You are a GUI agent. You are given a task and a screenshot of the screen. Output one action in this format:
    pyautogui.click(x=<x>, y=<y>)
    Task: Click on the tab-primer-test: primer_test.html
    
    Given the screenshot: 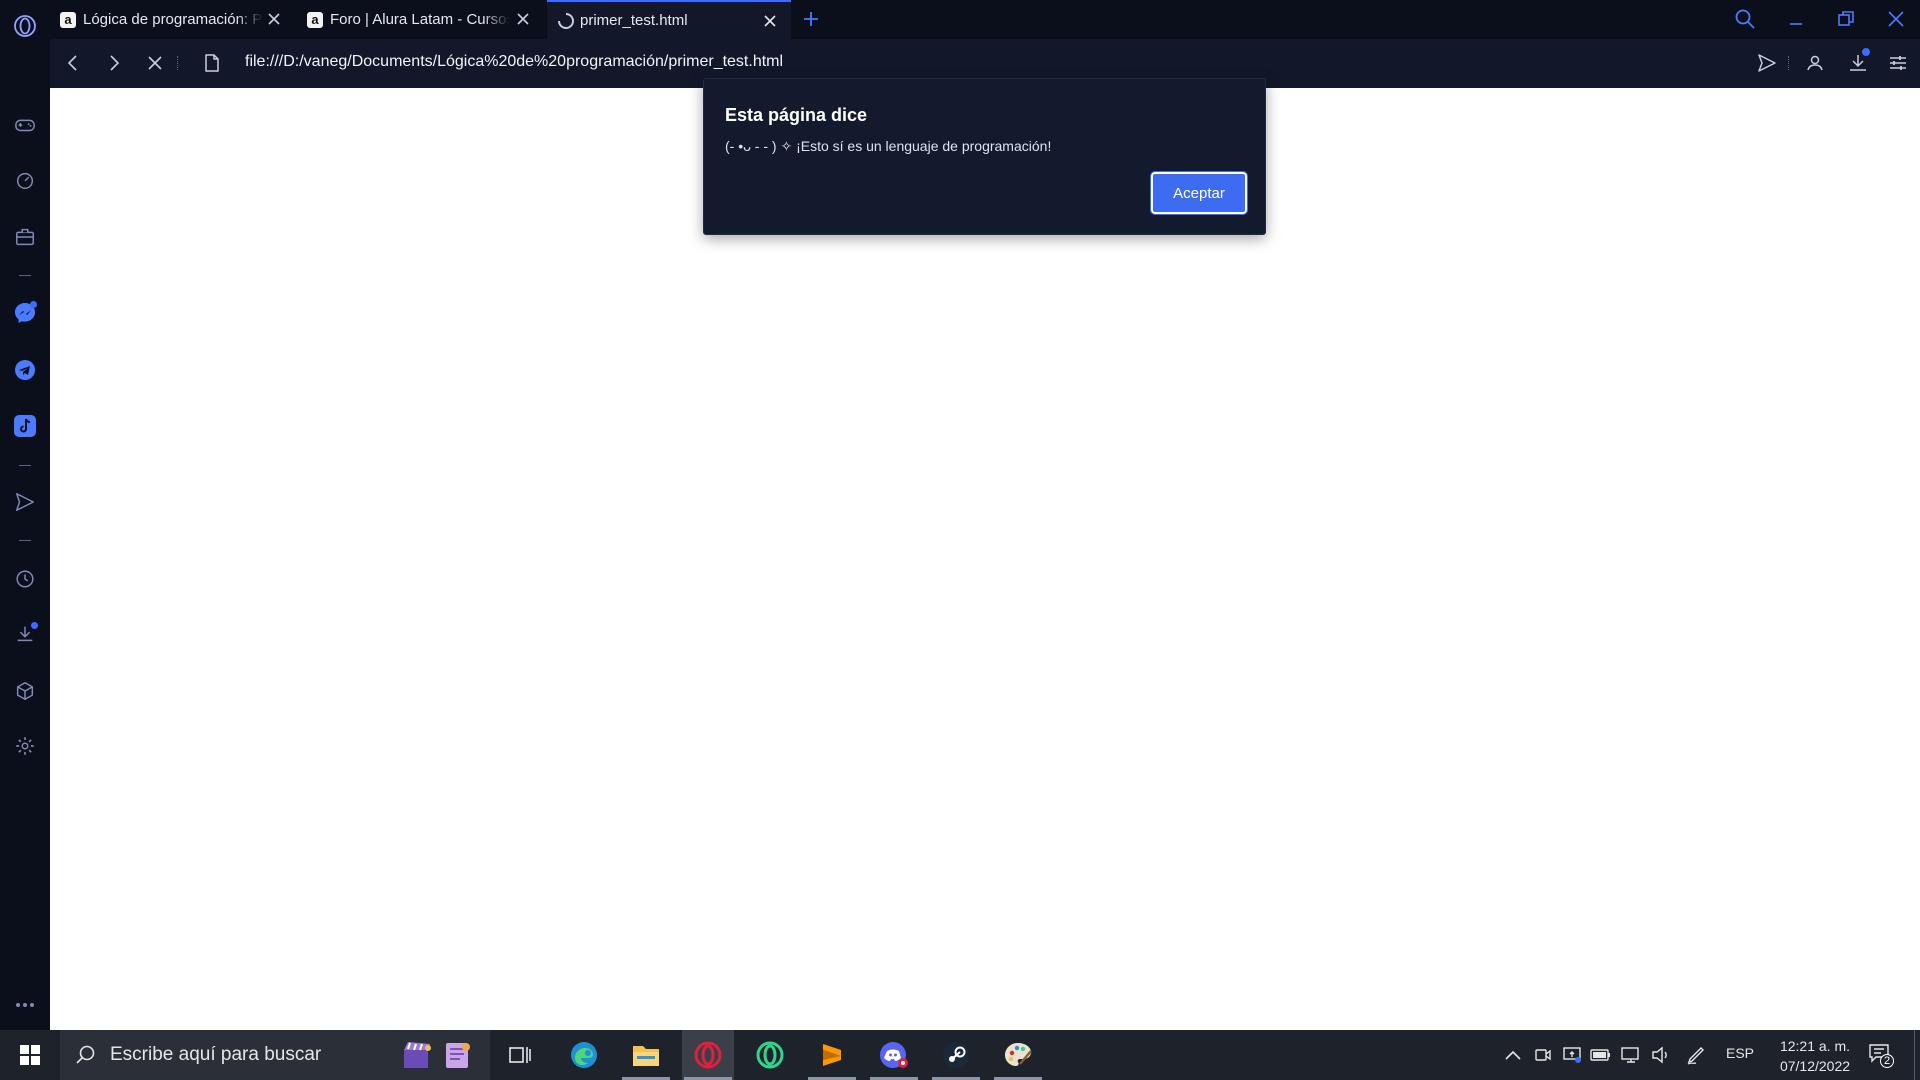 What is the action you would take?
    pyautogui.click(x=669, y=19)
    